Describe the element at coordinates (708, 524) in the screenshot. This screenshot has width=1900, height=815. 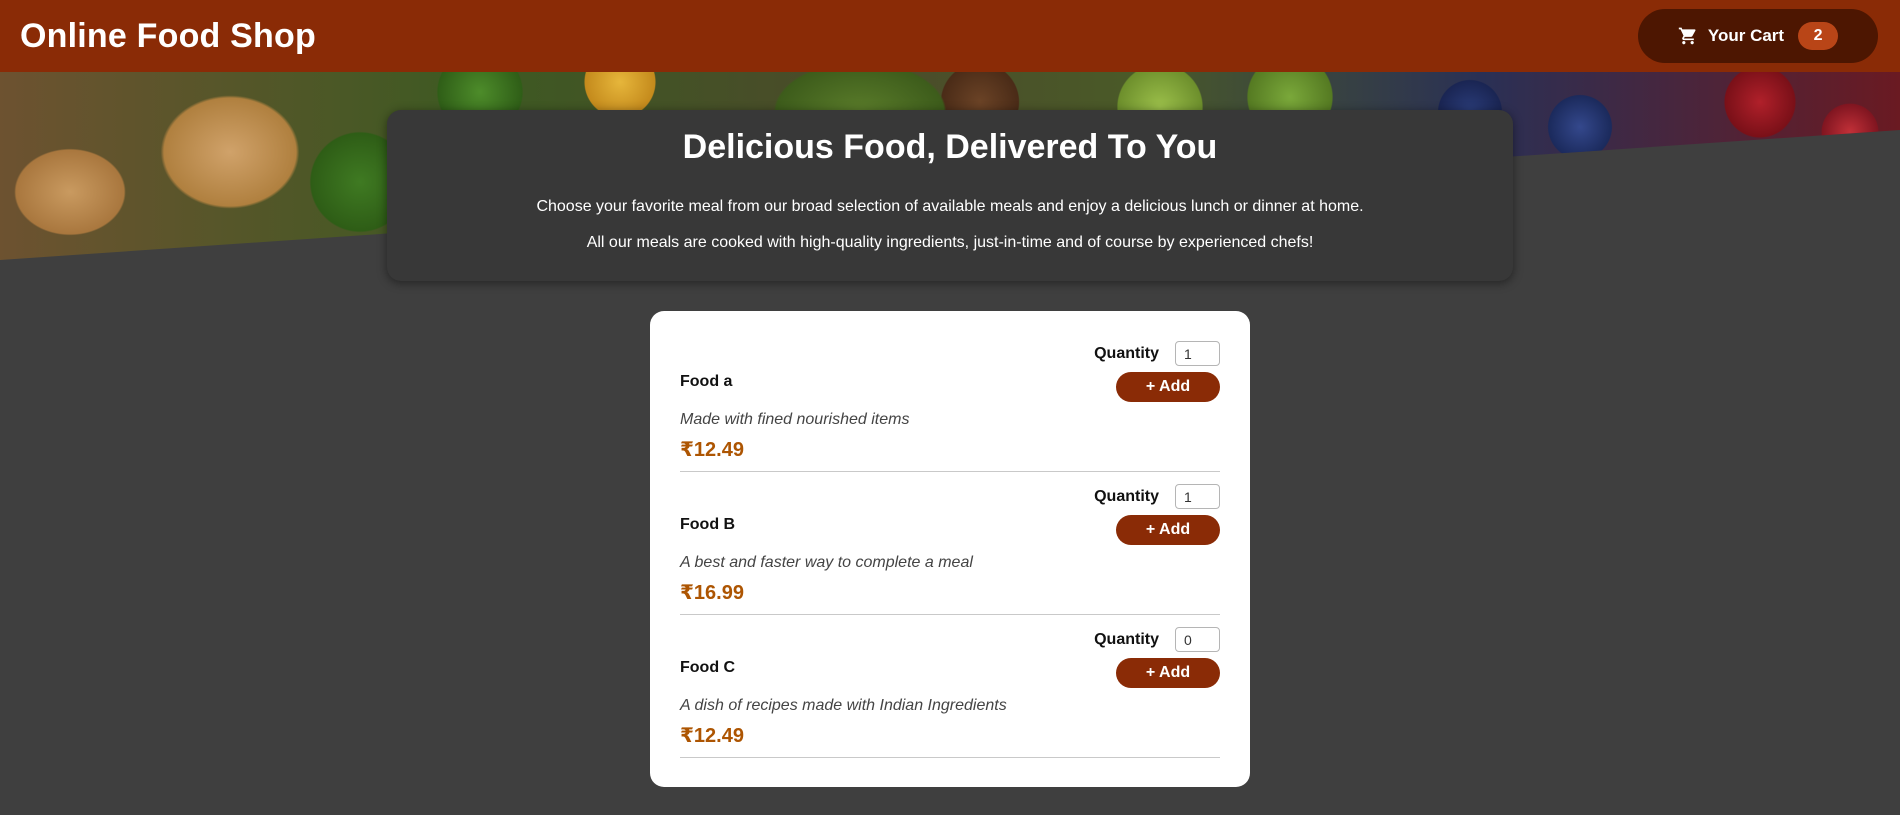
I see `meal-name: Food B` at that location.